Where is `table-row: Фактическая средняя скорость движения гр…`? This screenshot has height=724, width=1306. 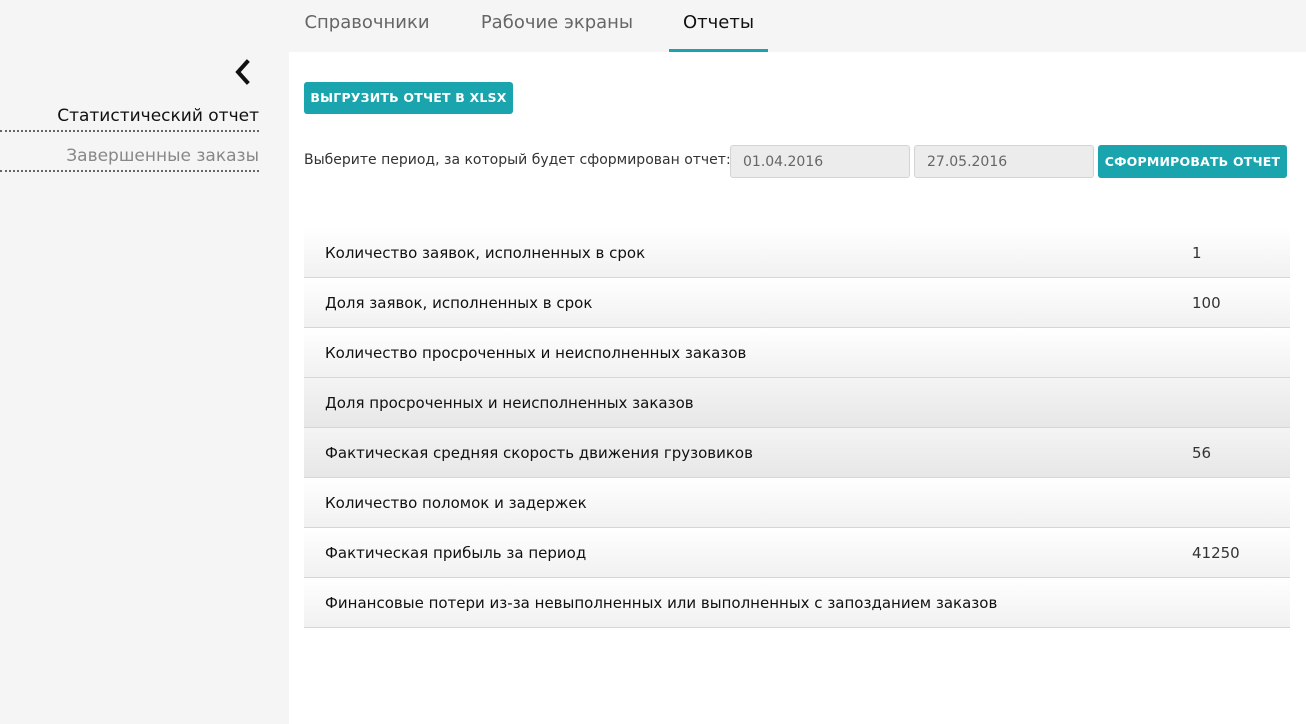
table-row: Фактическая средняя скорость движения гр… is located at coordinates (797, 453).